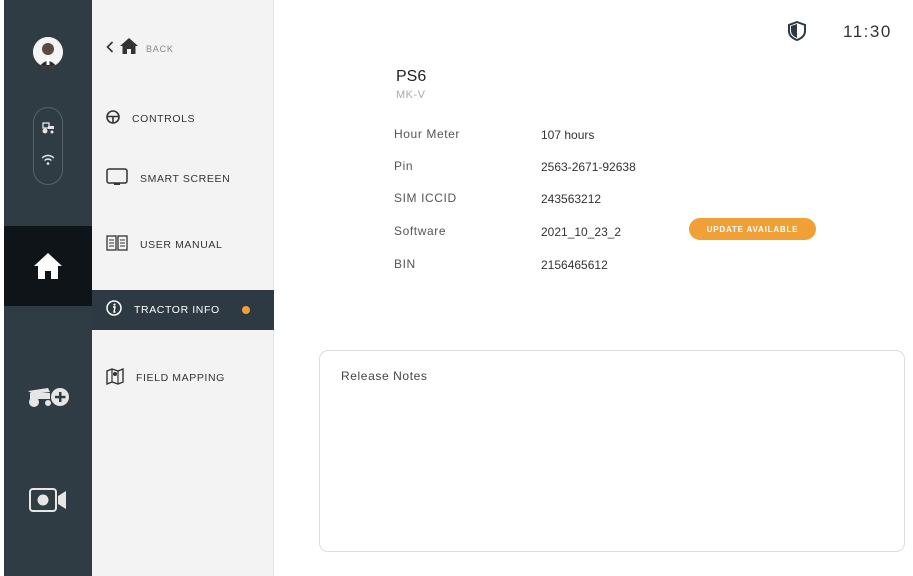 This screenshot has width=913, height=576. What do you see at coordinates (405, 264) in the screenshot?
I see `info-key: BIN` at bounding box center [405, 264].